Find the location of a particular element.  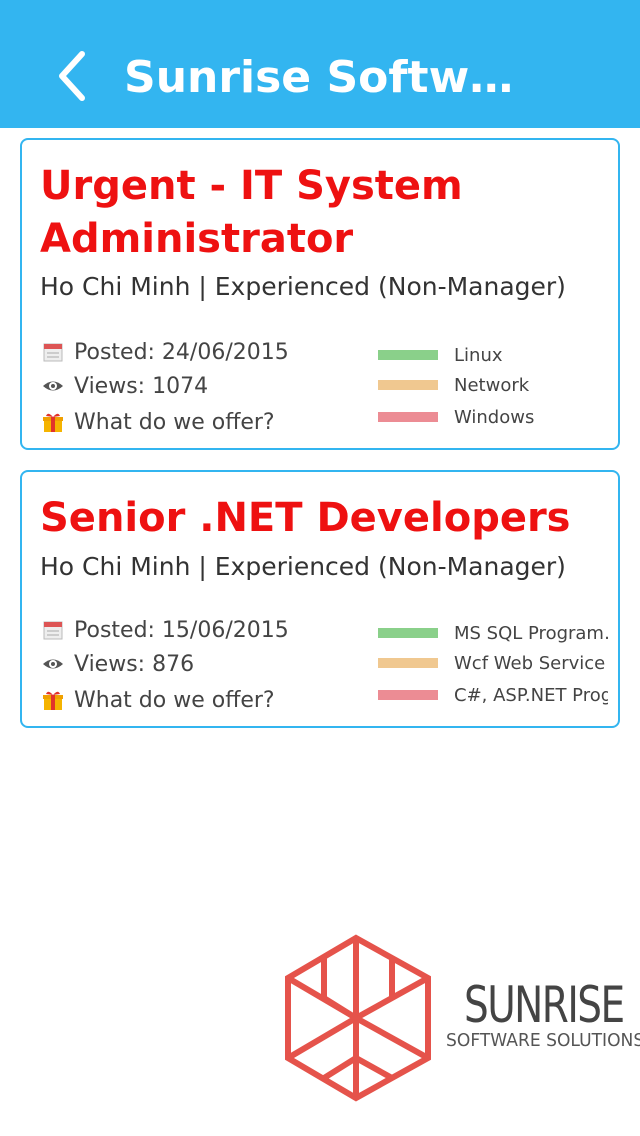

chevron-left-icon is located at coordinates (72, 76).